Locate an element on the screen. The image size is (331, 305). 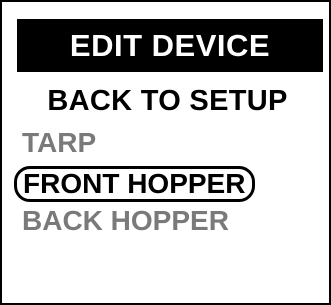
menu-item-tarp: TARP is located at coordinates (59, 143).